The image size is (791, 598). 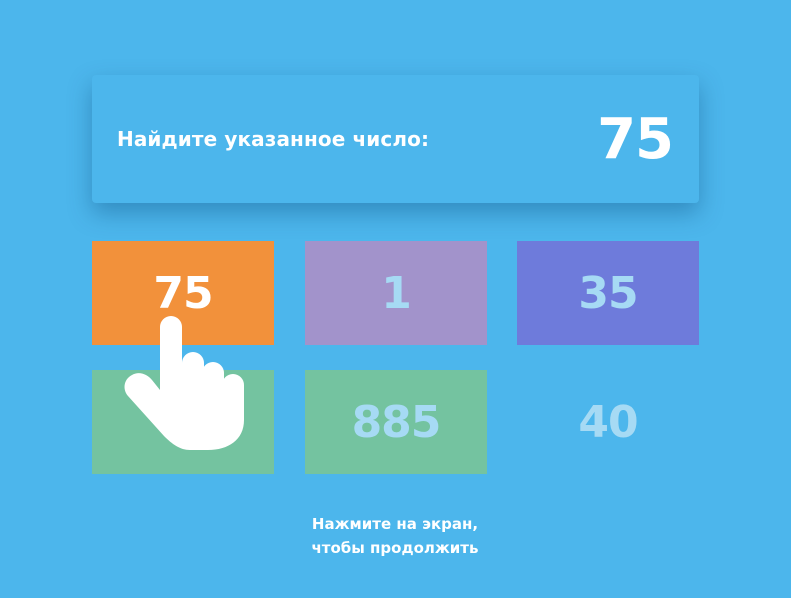 What do you see at coordinates (396, 422) in the screenshot?
I see `number-tile-885: 885` at bounding box center [396, 422].